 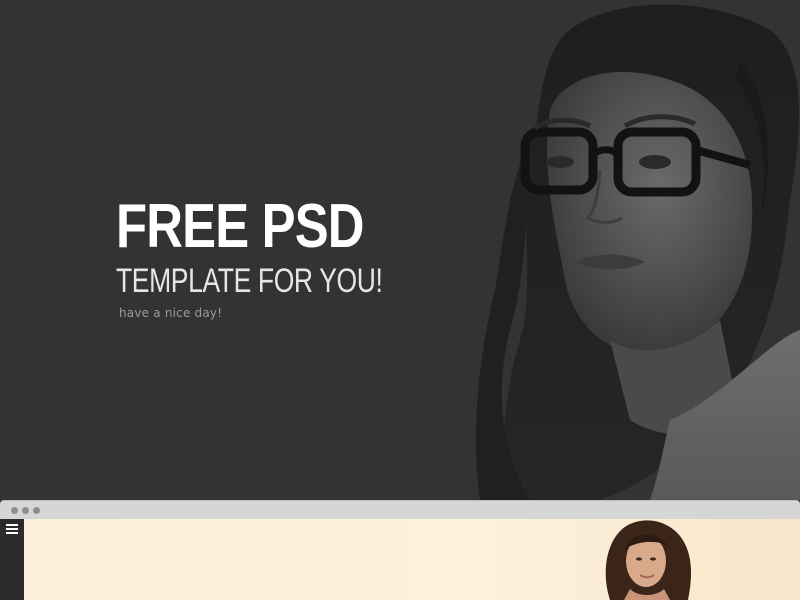 What do you see at coordinates (171, 313) in the screenshot?
I see `hero-tagline: have a nice day!` at bounding box center [171, 313].